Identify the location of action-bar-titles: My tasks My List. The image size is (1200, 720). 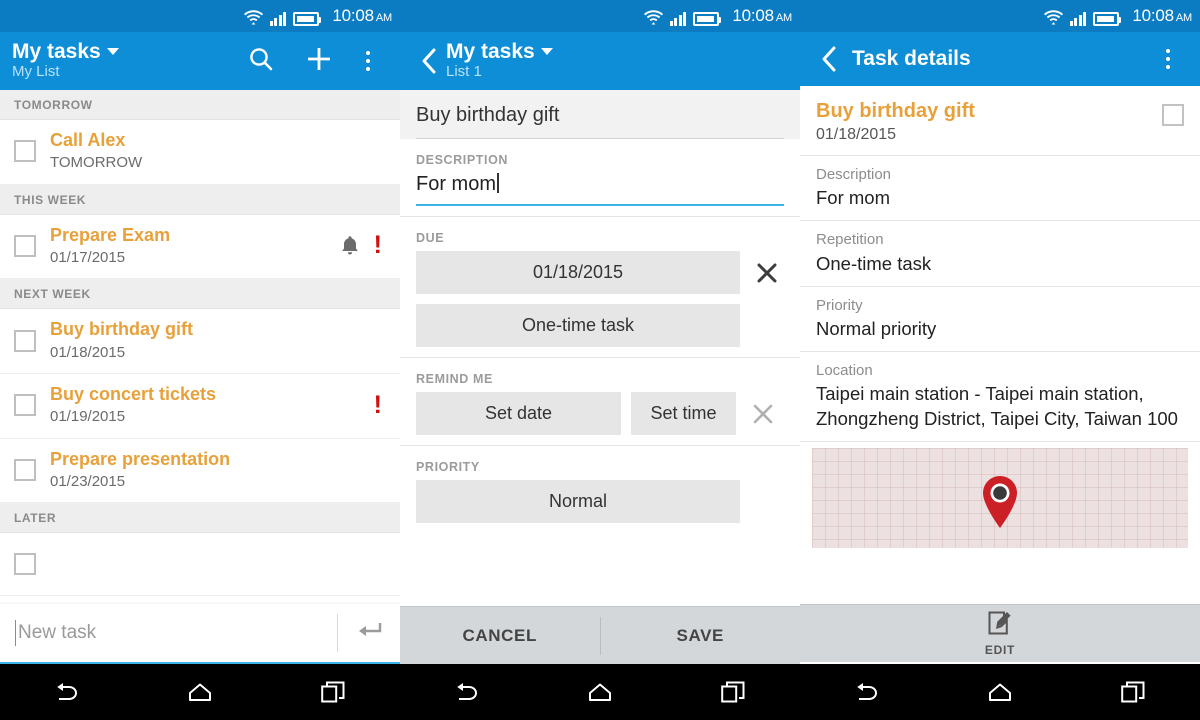
(122, 61).